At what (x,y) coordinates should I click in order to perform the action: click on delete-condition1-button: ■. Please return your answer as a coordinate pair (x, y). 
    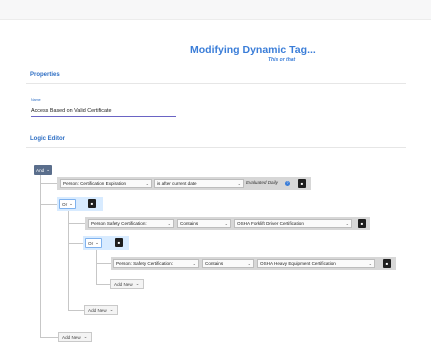
    Looking at the image, I should click on (302, 183).